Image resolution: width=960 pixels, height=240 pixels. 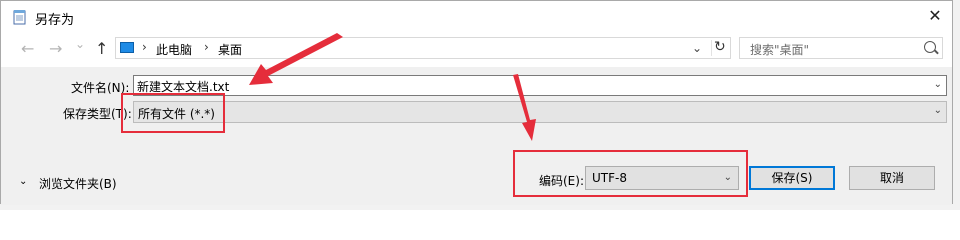 What do you see at coordinates (540, 112) in the screenshot?
I see `filetype-select: 所有文件 (*.*) ⌄` at bounding box center [540, 112].